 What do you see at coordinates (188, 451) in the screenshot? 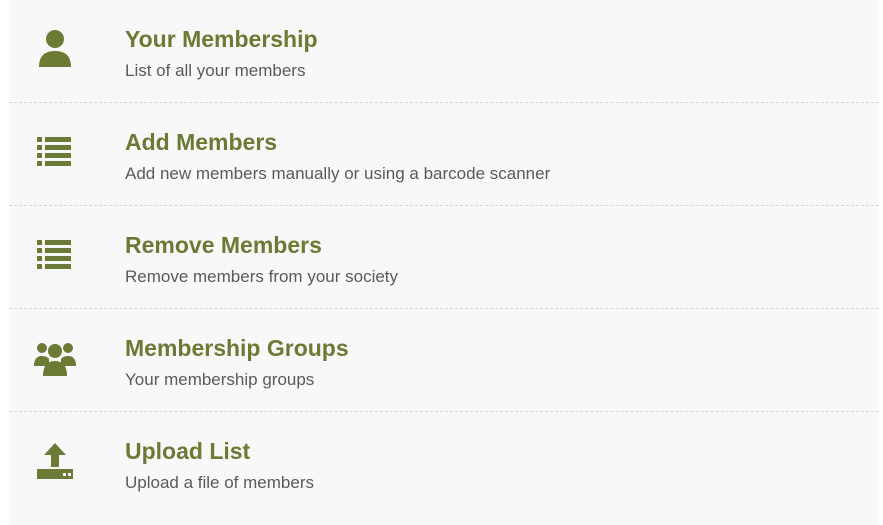
I see `menu-item-title: Upload List` at bounding box center [188, 451].